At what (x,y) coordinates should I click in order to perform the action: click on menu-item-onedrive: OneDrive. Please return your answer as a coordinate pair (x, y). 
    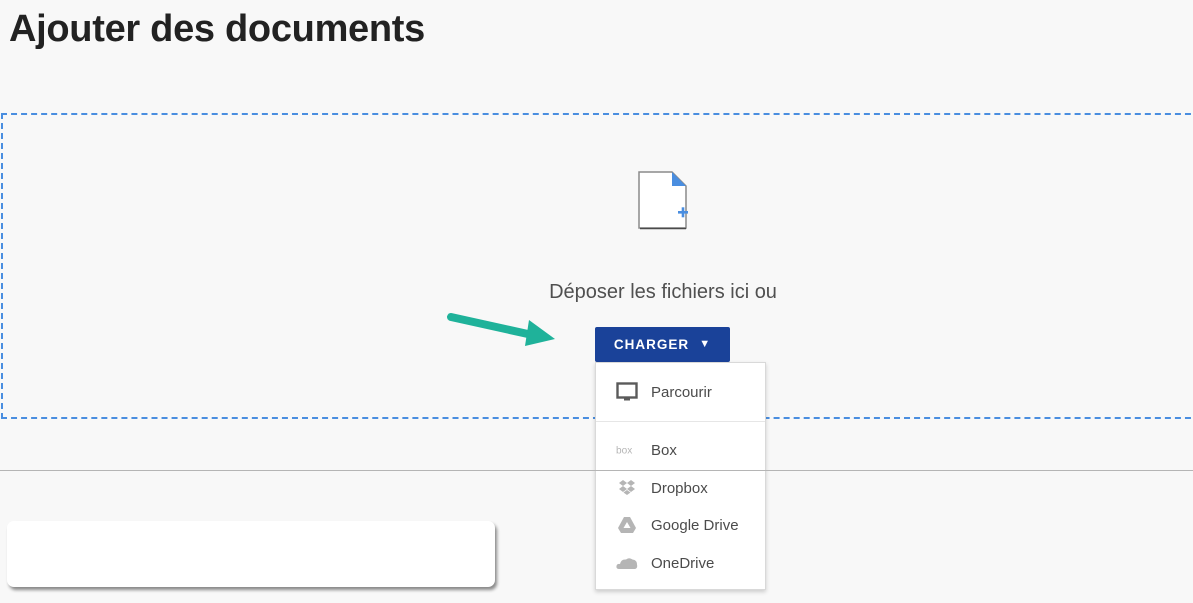
    Looking at the image, I should click on (680, 563).